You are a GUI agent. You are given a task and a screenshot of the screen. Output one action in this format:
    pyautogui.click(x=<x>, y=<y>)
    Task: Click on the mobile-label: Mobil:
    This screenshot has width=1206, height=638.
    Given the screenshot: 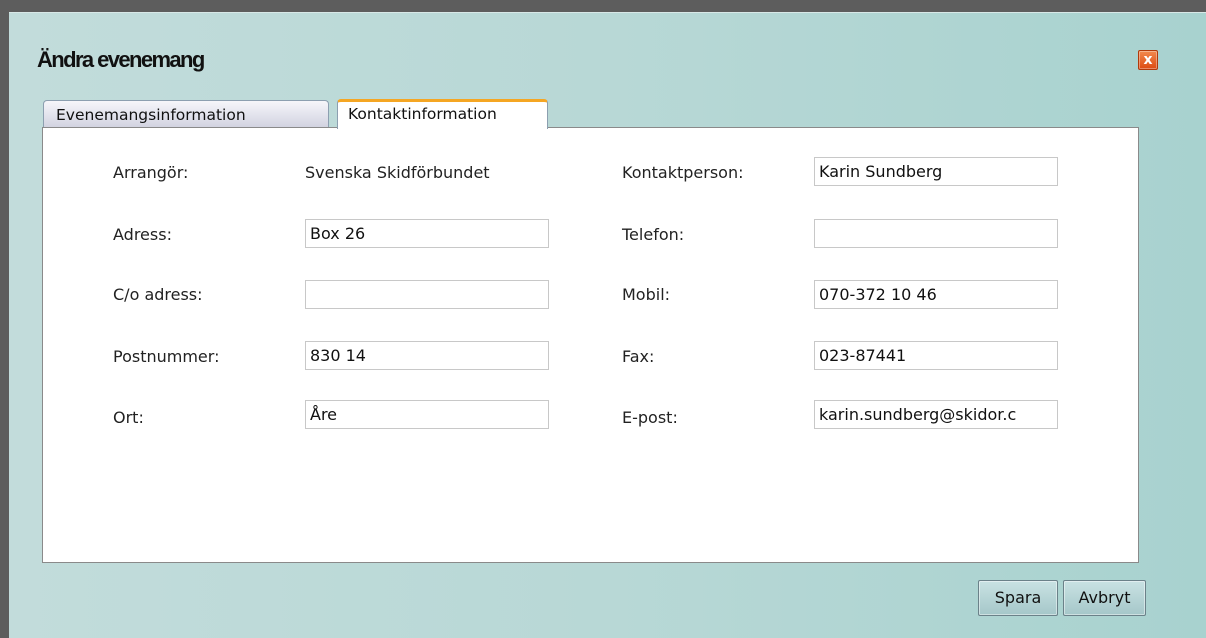 What is the action you would take?
    pyautogui.click(x=646, y=294)
    